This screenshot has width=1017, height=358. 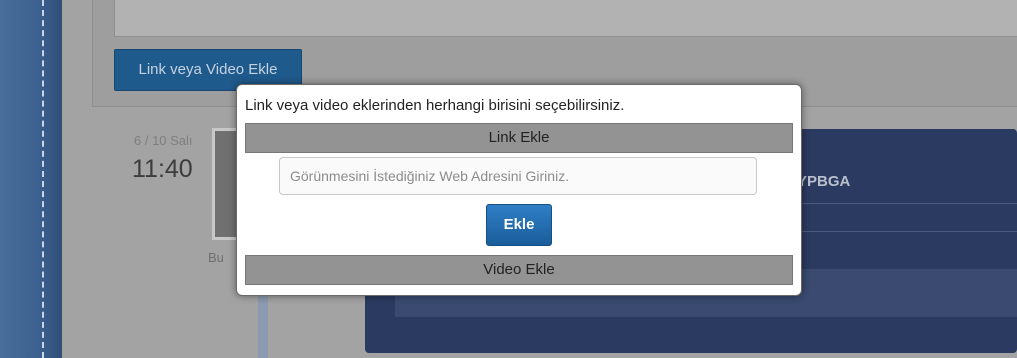 What do you see at coordinates (31, 179) in the screenshot?
I see `left-rail` at bounding box center [31, 179].